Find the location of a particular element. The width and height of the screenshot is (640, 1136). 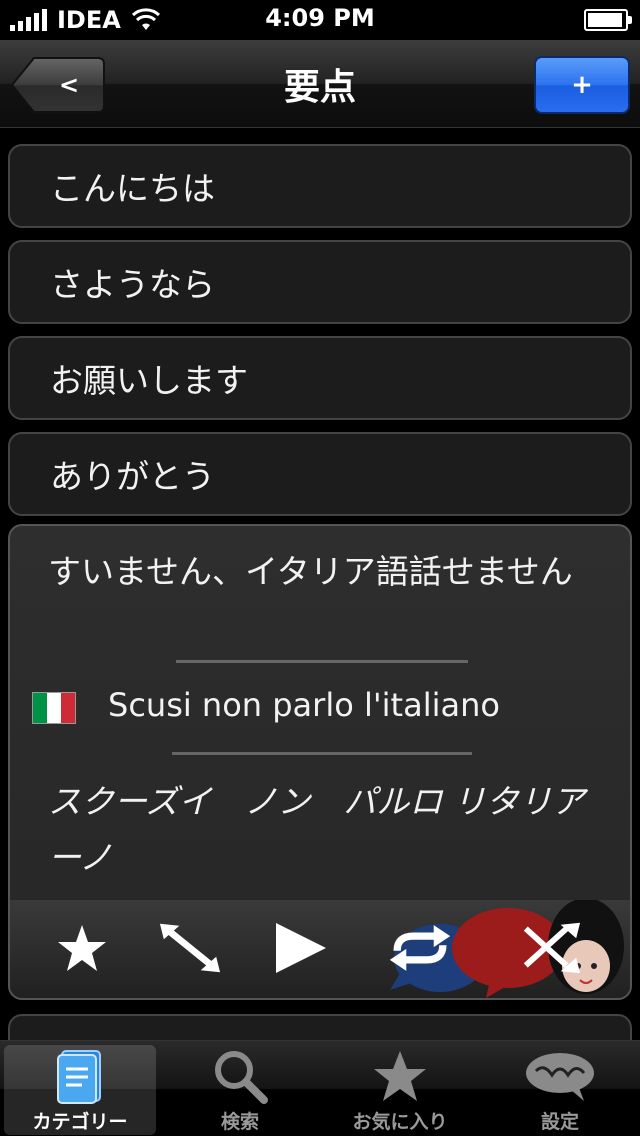

flag-stripe-red is located at coordinates (68, 708).